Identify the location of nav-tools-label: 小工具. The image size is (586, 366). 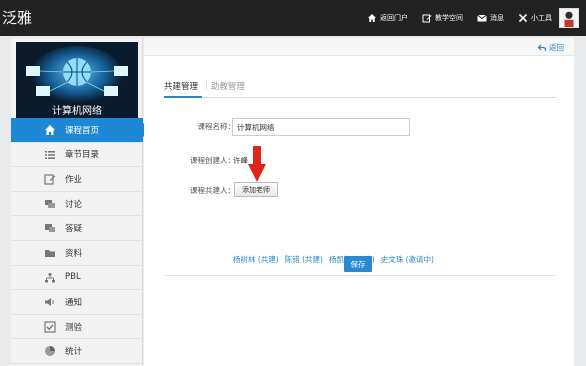
(541, 18).